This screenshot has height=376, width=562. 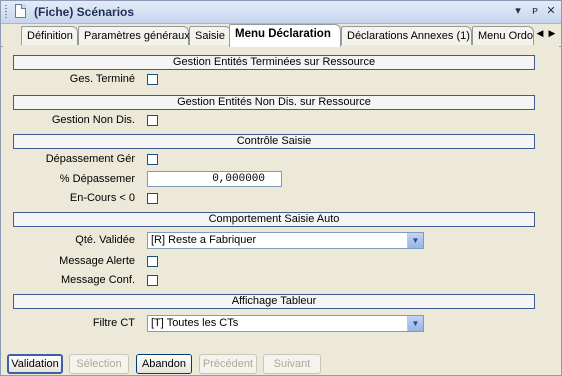 I want to click on depassement-ger-label: Dépassement Gér, so click(x=90, y=159).